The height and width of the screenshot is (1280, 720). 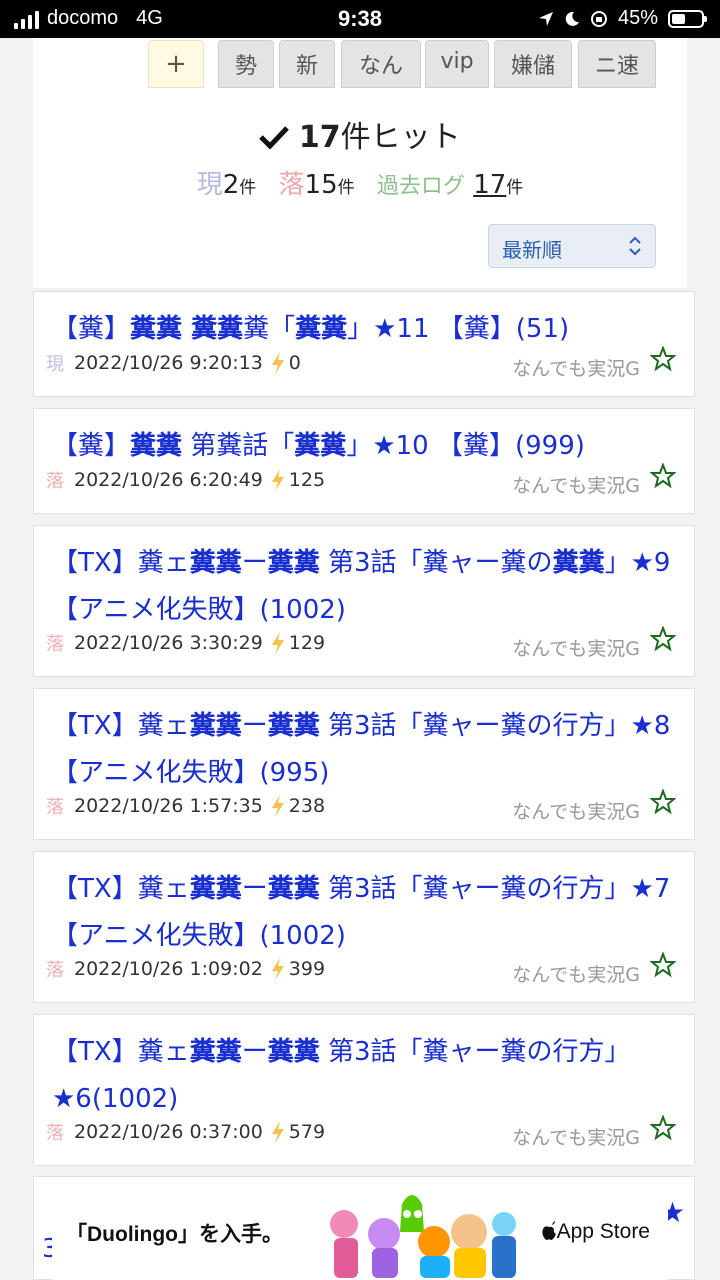 I want to click on hit-summary: 17件ヒット, so click(x=360, y=134).